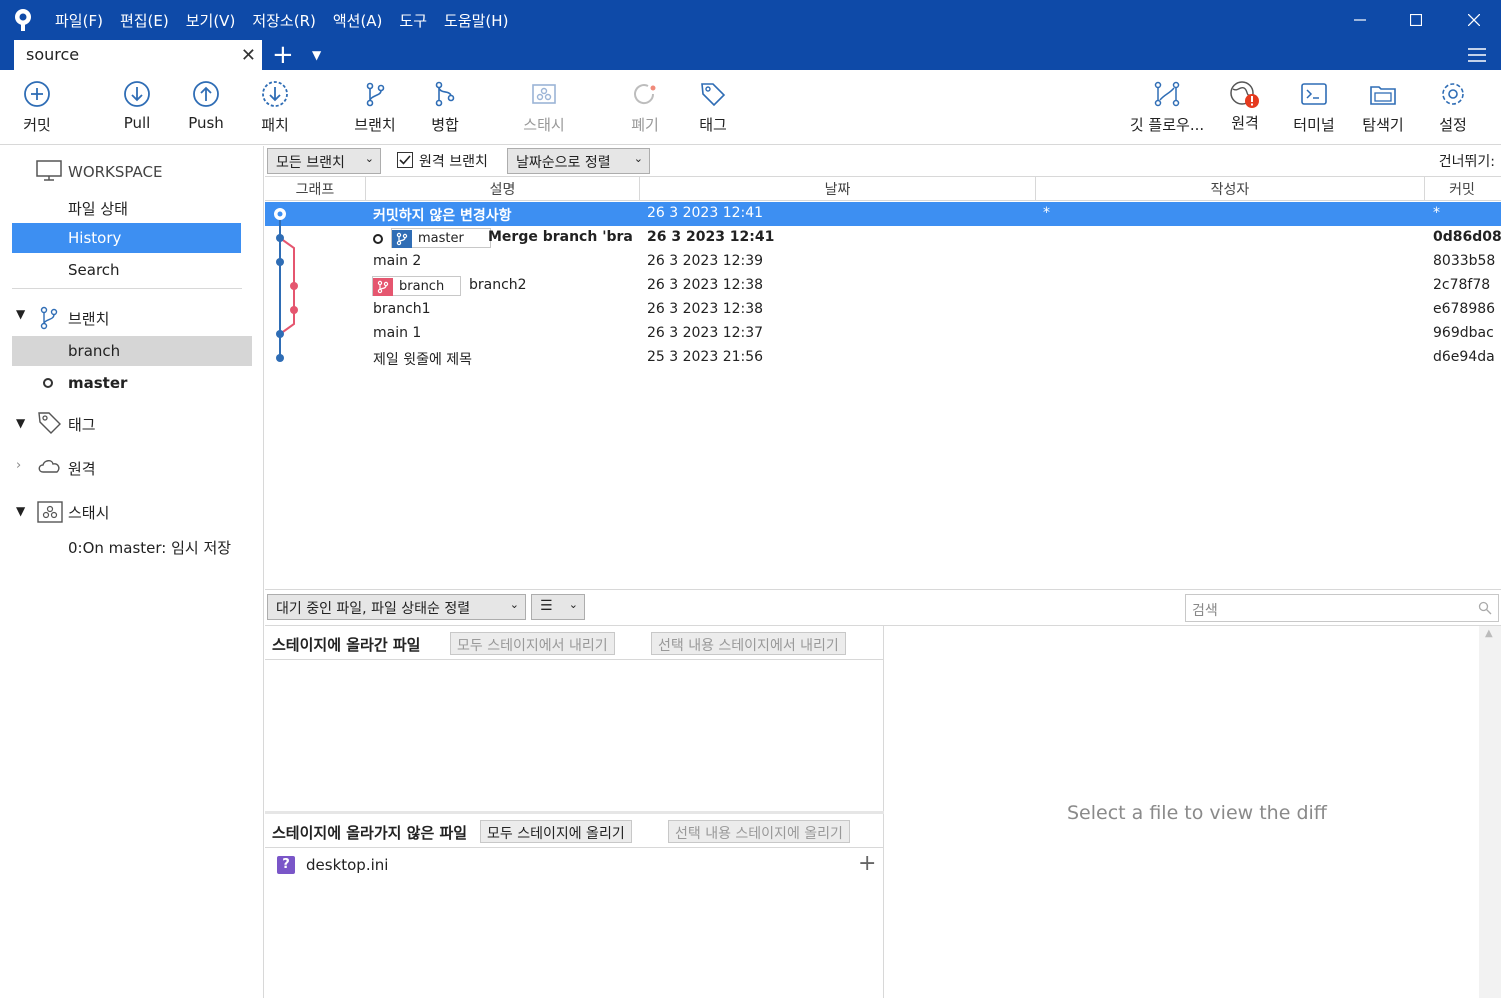 This screenshot has height=998, width=1501. I want to click on menu-repository: 저장소(R), so click(284, 20).